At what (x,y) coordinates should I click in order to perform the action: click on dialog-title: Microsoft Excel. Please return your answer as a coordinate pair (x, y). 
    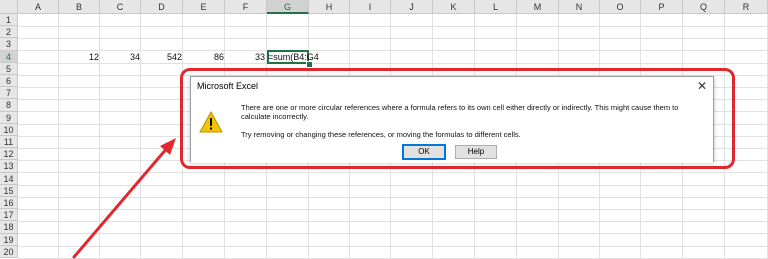
    Looking at the image, I should click on (228, 86).